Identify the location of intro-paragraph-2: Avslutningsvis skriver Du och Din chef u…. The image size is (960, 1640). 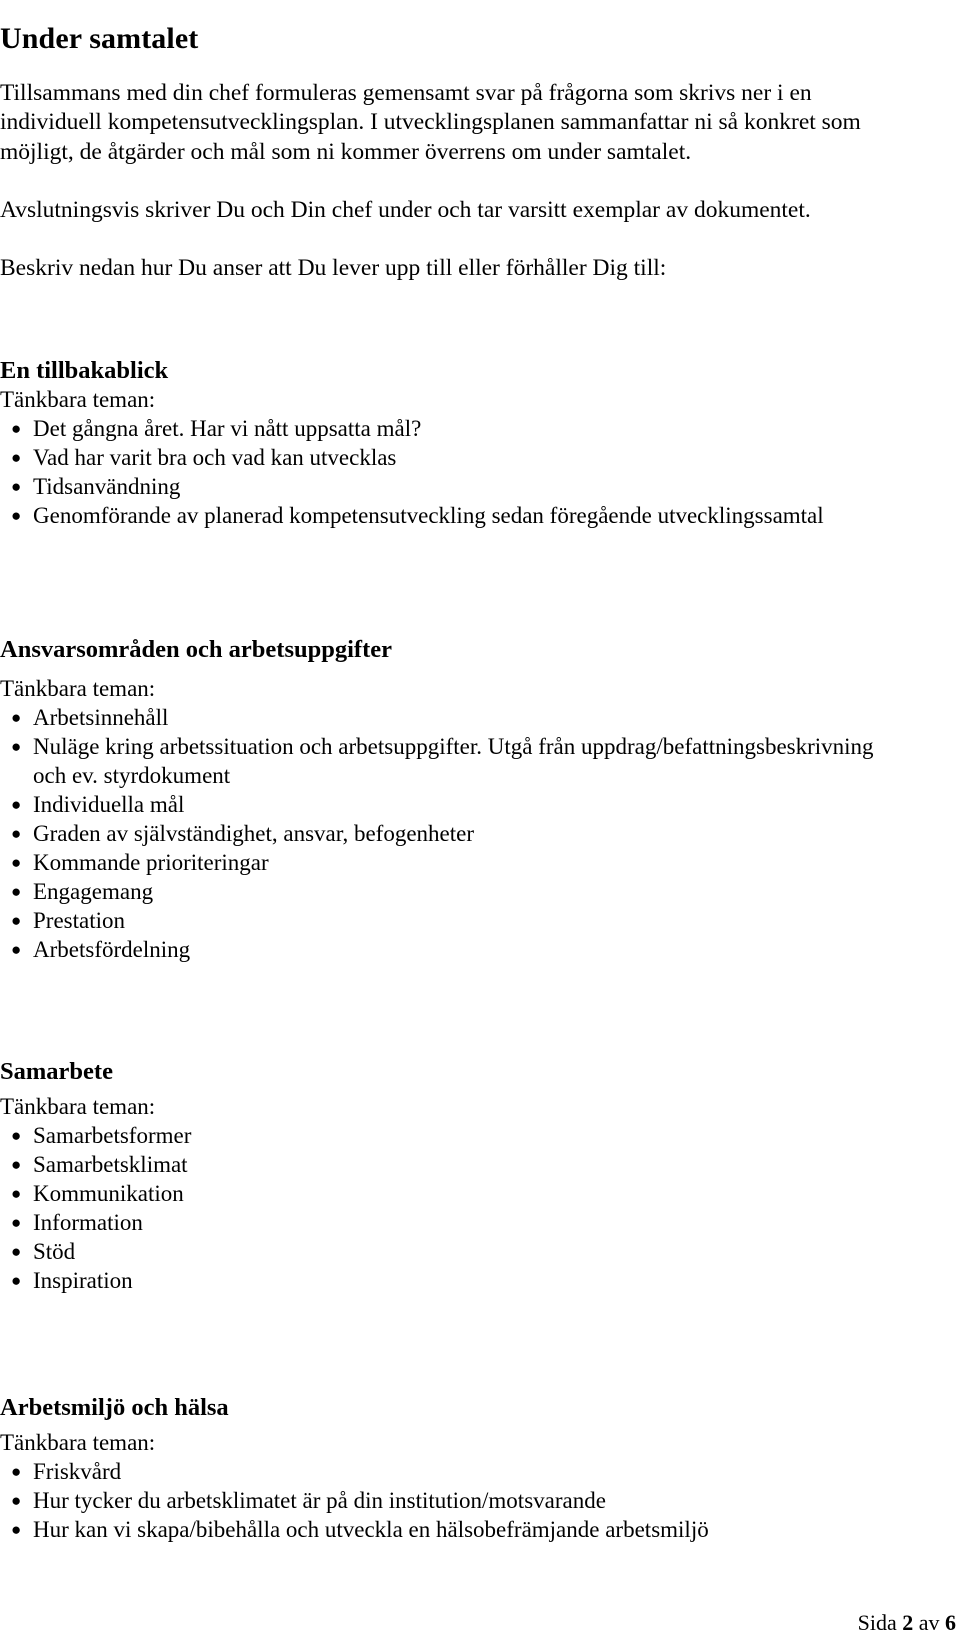
(405, 209).